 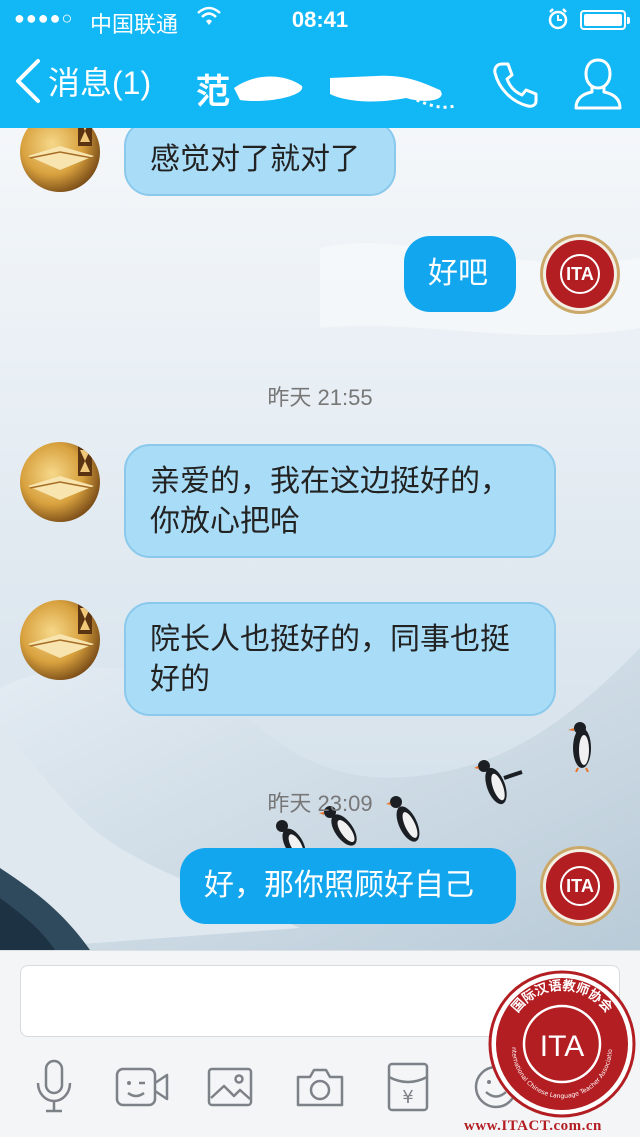 What do you see at coordinates (340, 659) in the screenshot?
I see `message-bubble-incoming: 院长人也挺好的，同事也挺 好的` at bounding box center [340, 659].